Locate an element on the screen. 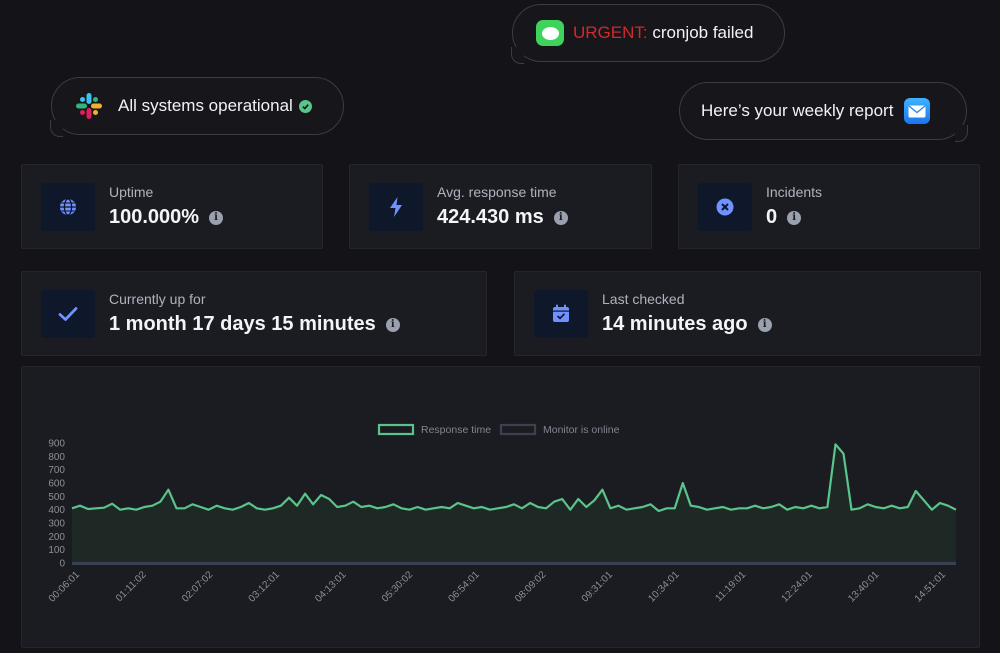 The width and height of the screenshot is (1000, 653). currently-up-value: 1 month 17 days 15 minutes is located at coordinates (242, 324).